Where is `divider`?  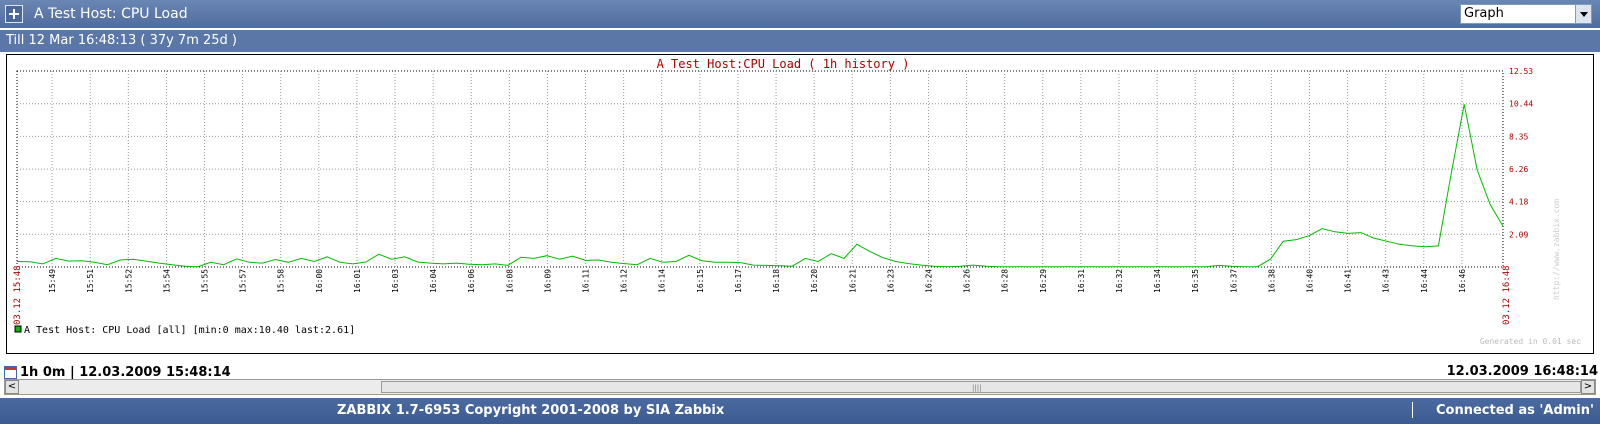 divider is located at coordinates (1412, 410).